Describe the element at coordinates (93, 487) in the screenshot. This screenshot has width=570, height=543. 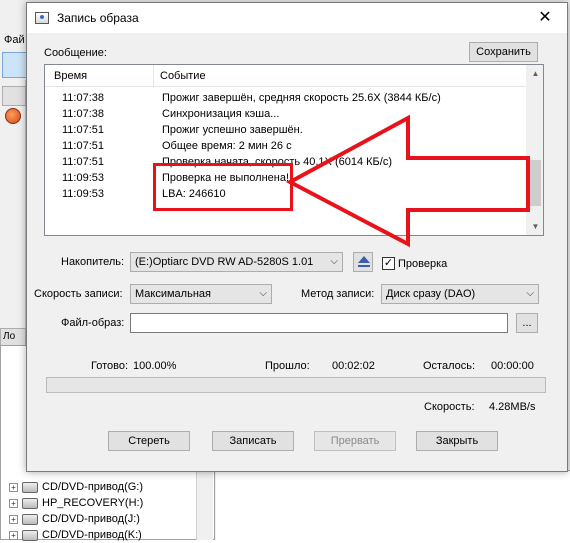
I see `tree-item-label: CD/DVD-привод(G:)` at that location.